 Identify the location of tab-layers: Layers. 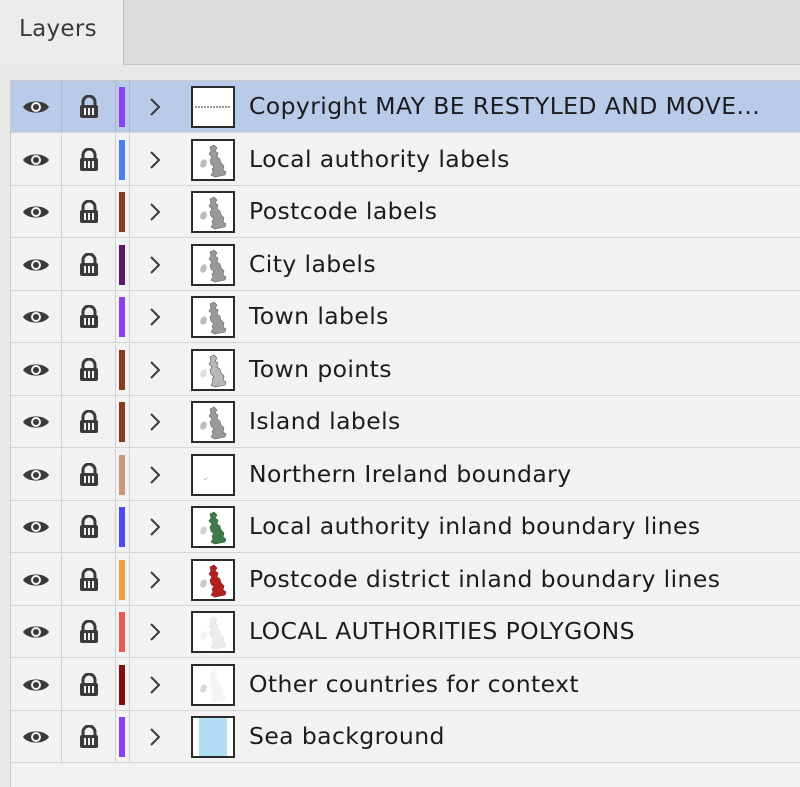
(62, 32).